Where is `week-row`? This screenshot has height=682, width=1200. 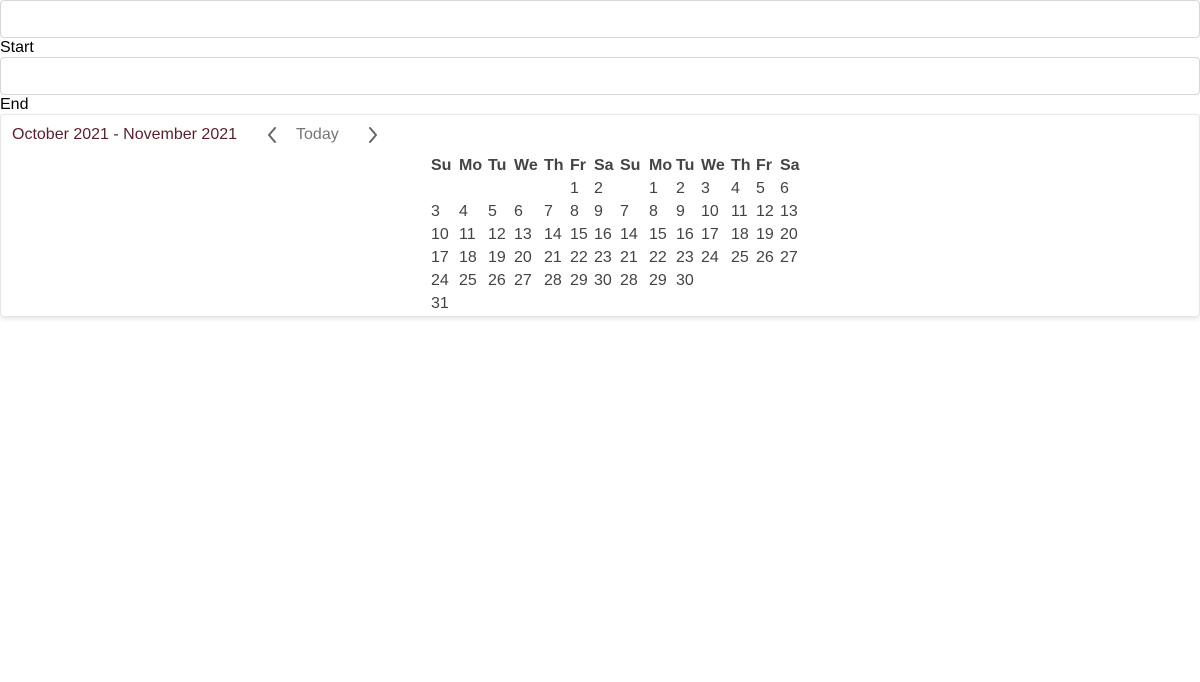 week-row is located at coordinates (711, 303).